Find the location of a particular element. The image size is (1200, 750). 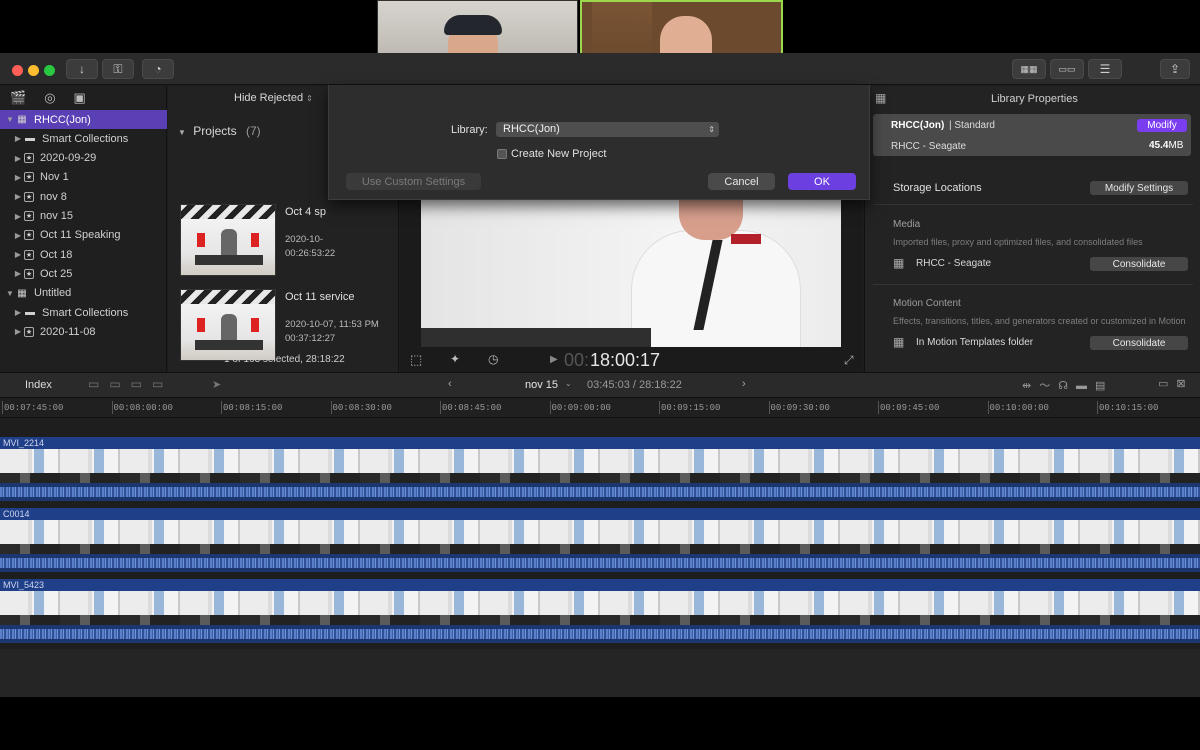

event-item: ▶ ★ 2020-09-29 is located at coordinates (83, 158).